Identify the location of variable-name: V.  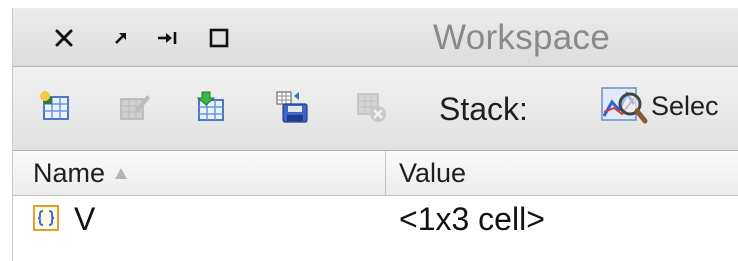
(85, 219).